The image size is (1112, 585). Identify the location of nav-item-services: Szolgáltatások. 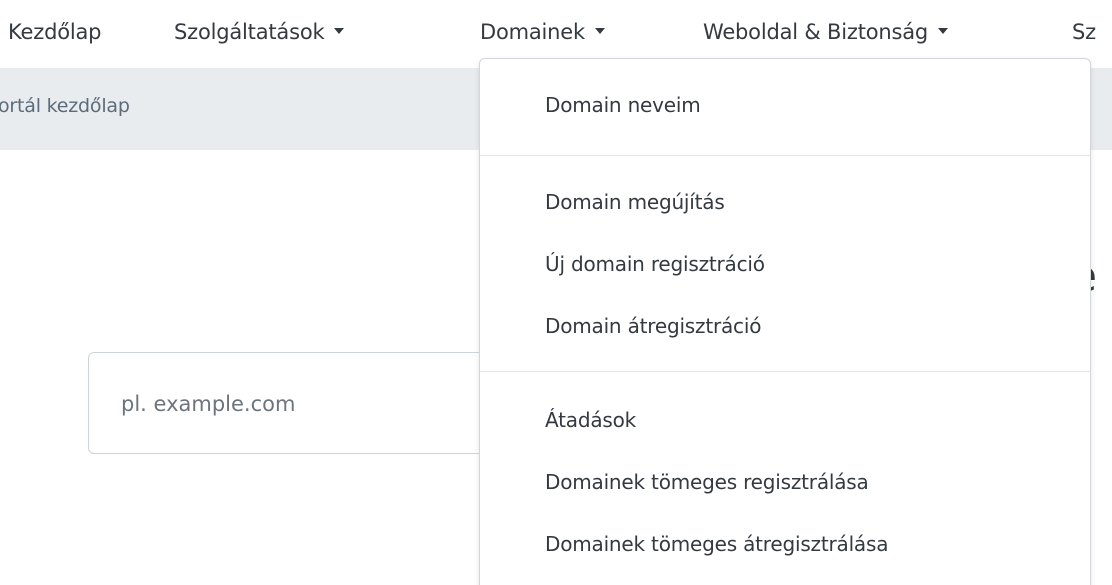
(259, 32).